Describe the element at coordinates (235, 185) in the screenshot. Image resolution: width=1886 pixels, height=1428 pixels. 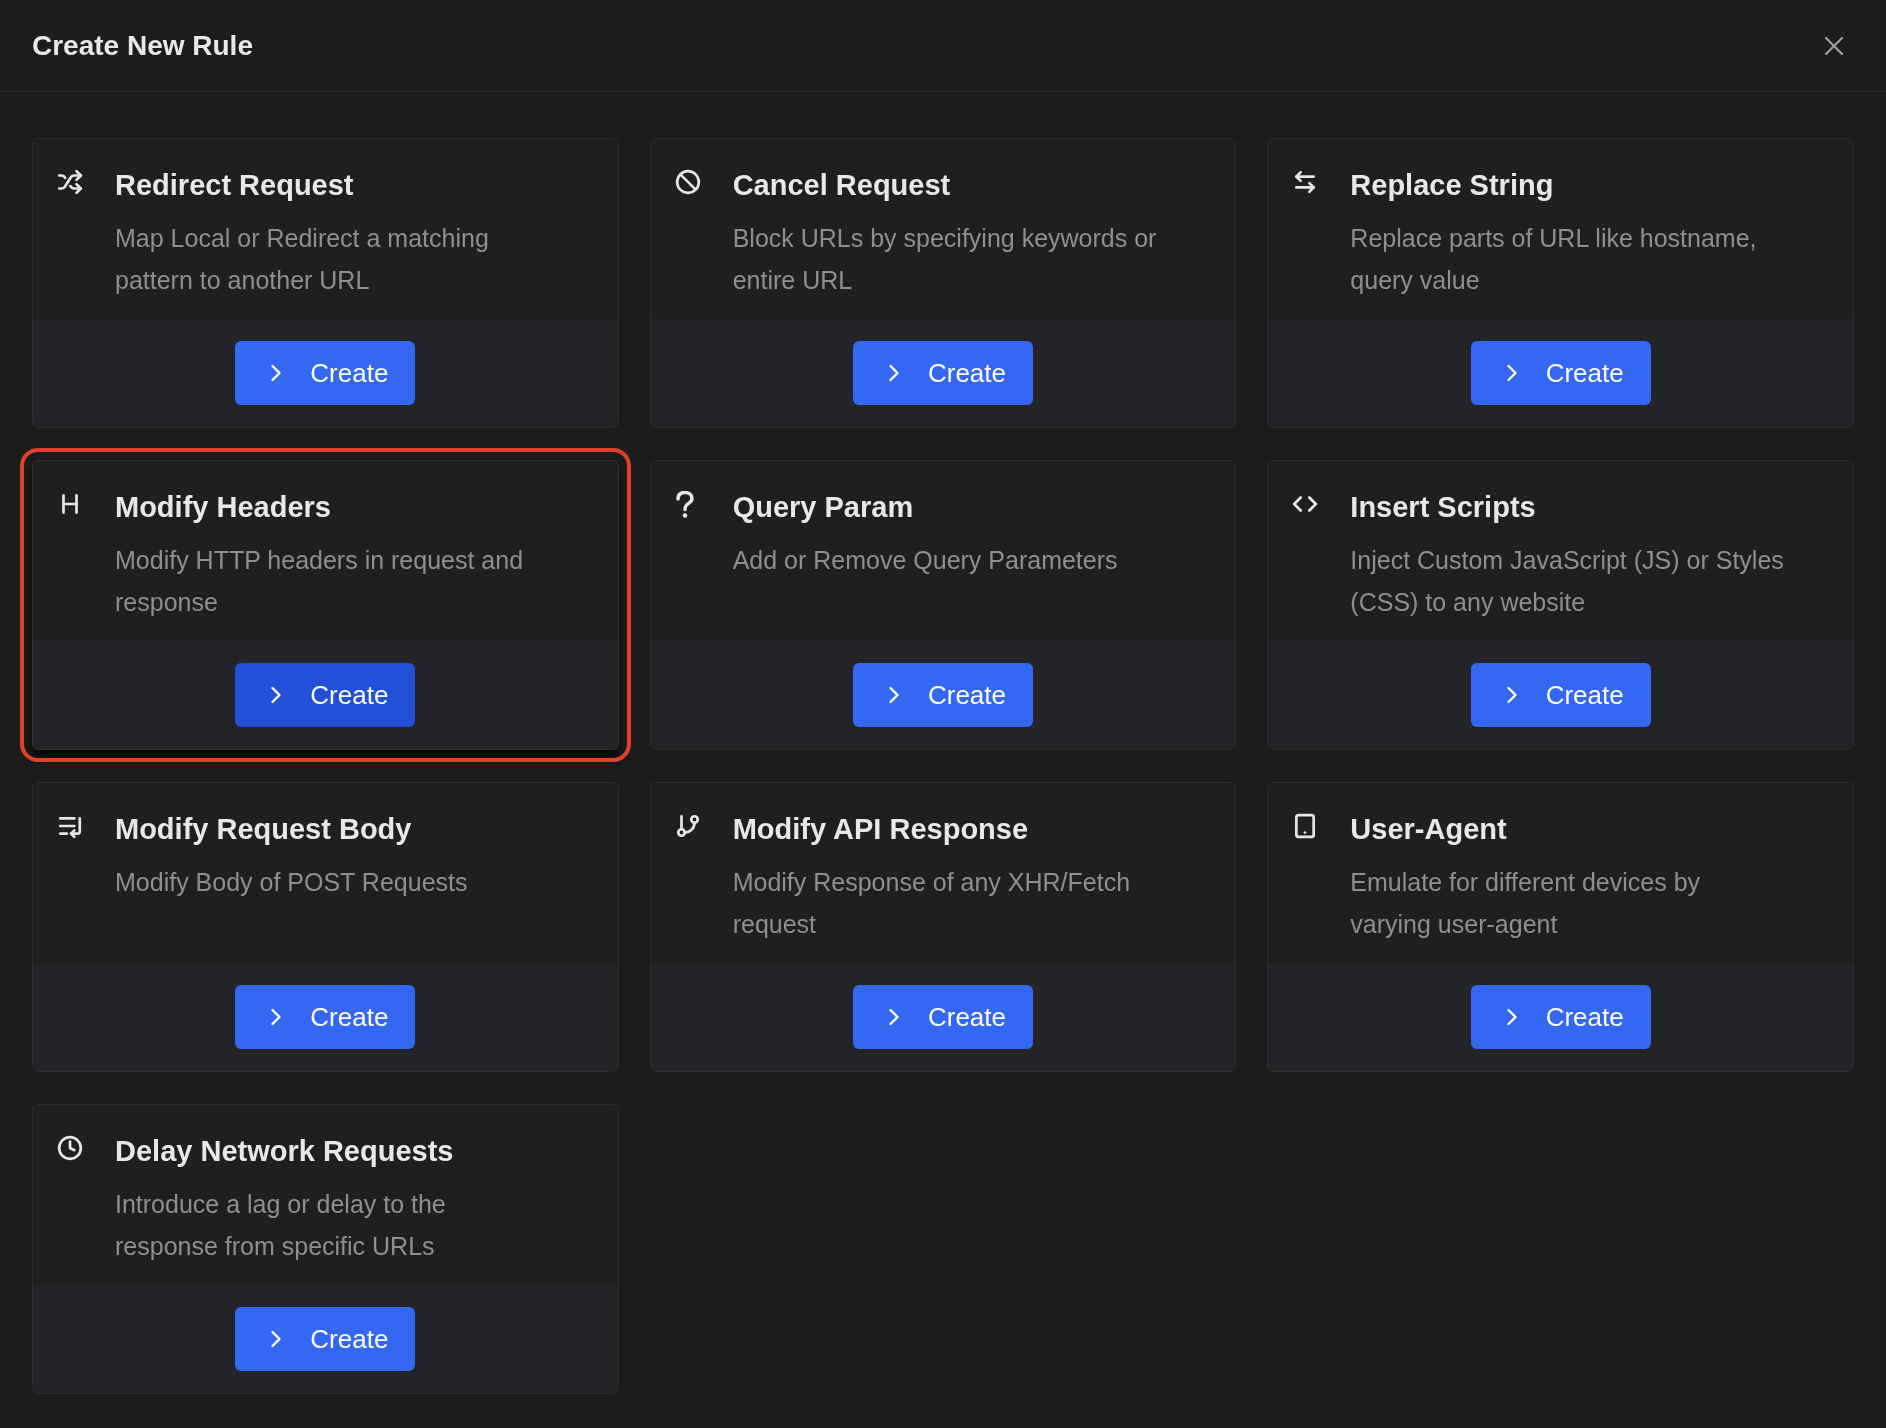
I see `rule-title: Redirect Request` at that location.